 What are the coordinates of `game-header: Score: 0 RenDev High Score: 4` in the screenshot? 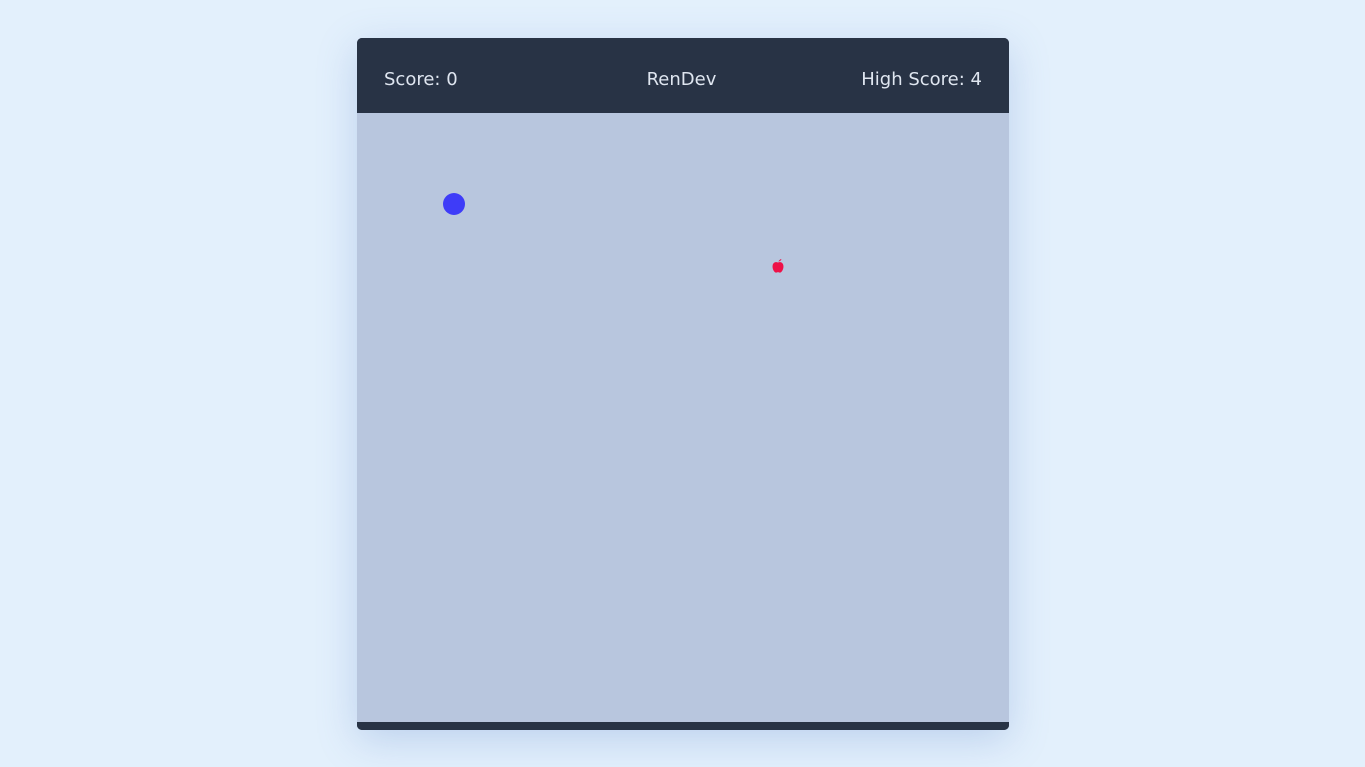 It's located at (683, 75).